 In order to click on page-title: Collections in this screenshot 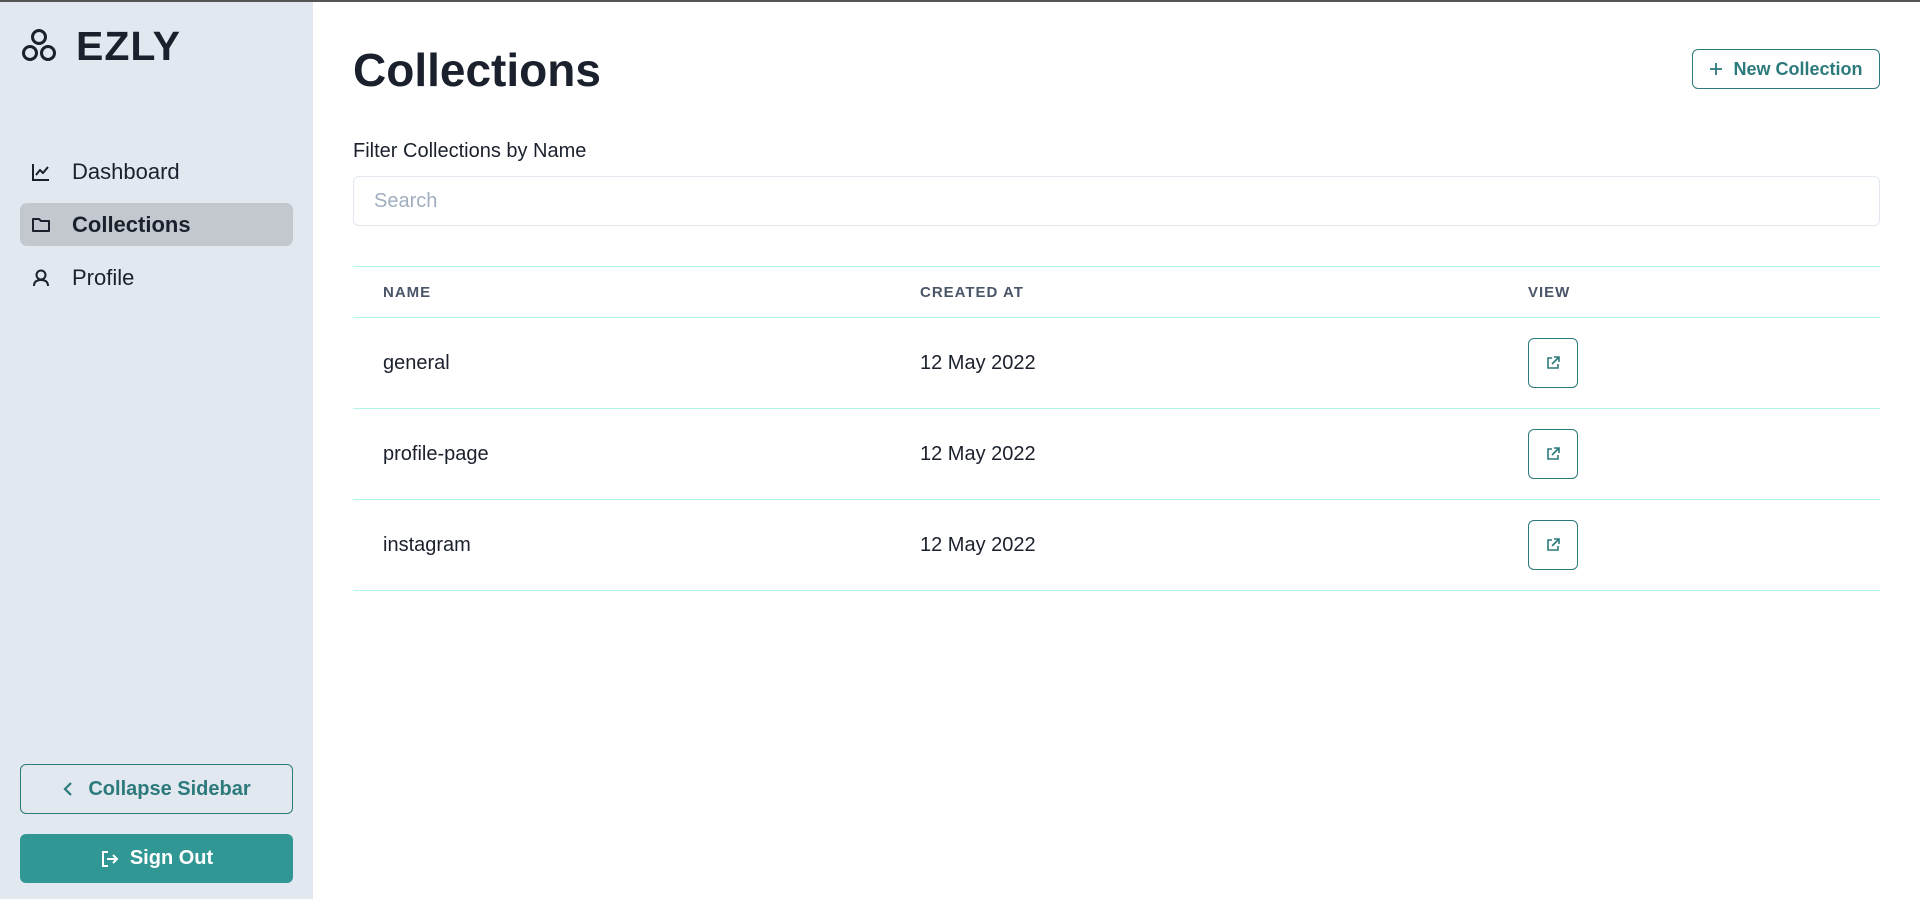, I will do `click(477, 70)`.